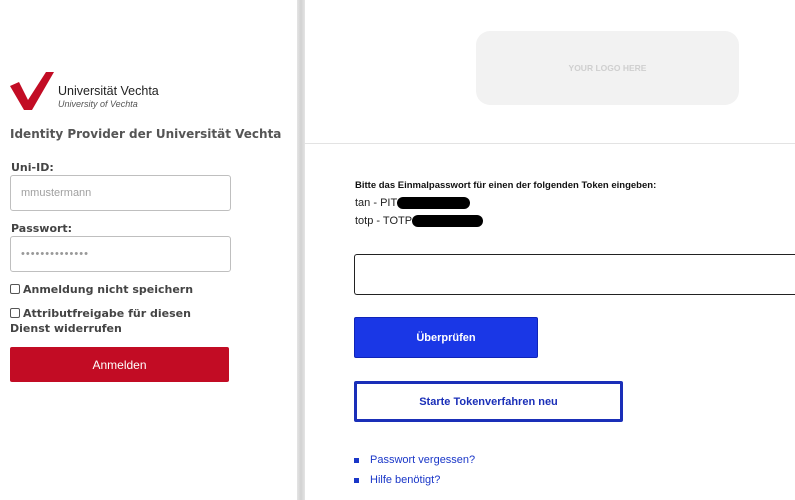  I want to click on restart-token-button: Starte Tokenverfahren neu, so click(488, 401).